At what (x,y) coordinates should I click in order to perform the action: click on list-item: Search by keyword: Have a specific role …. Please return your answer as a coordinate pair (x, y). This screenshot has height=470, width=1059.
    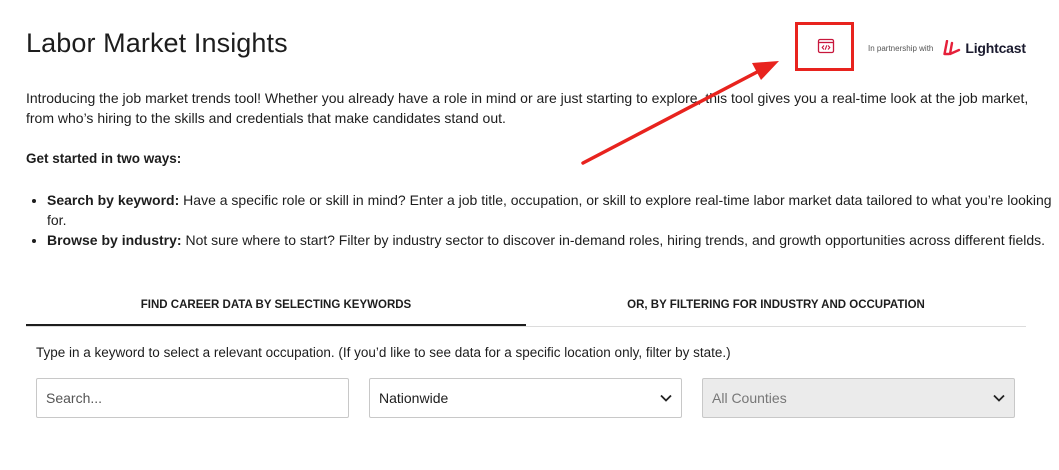
    Looking at the image, I should click on (549, 210).